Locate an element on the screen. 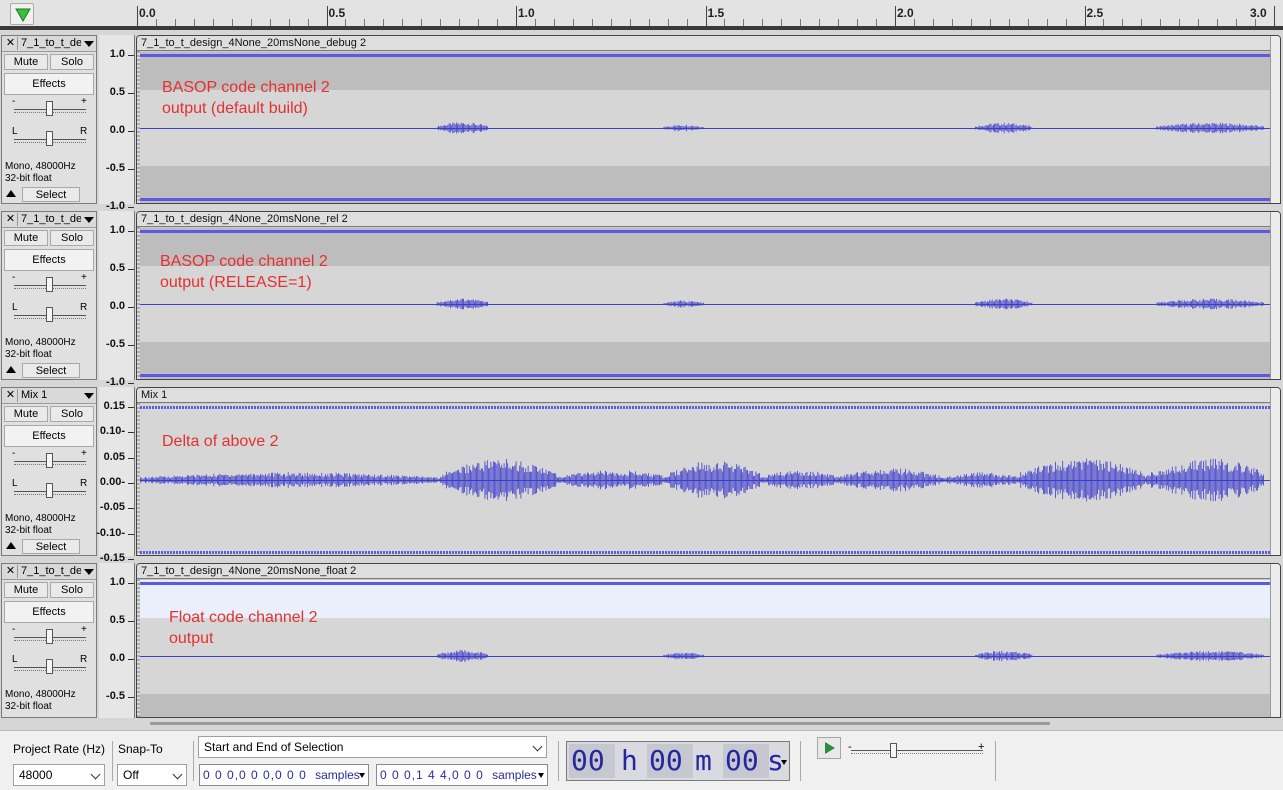  selection-end-field: 0 0 0,1 4 4,0 0 0 samples is located at coordinates (462, 775).